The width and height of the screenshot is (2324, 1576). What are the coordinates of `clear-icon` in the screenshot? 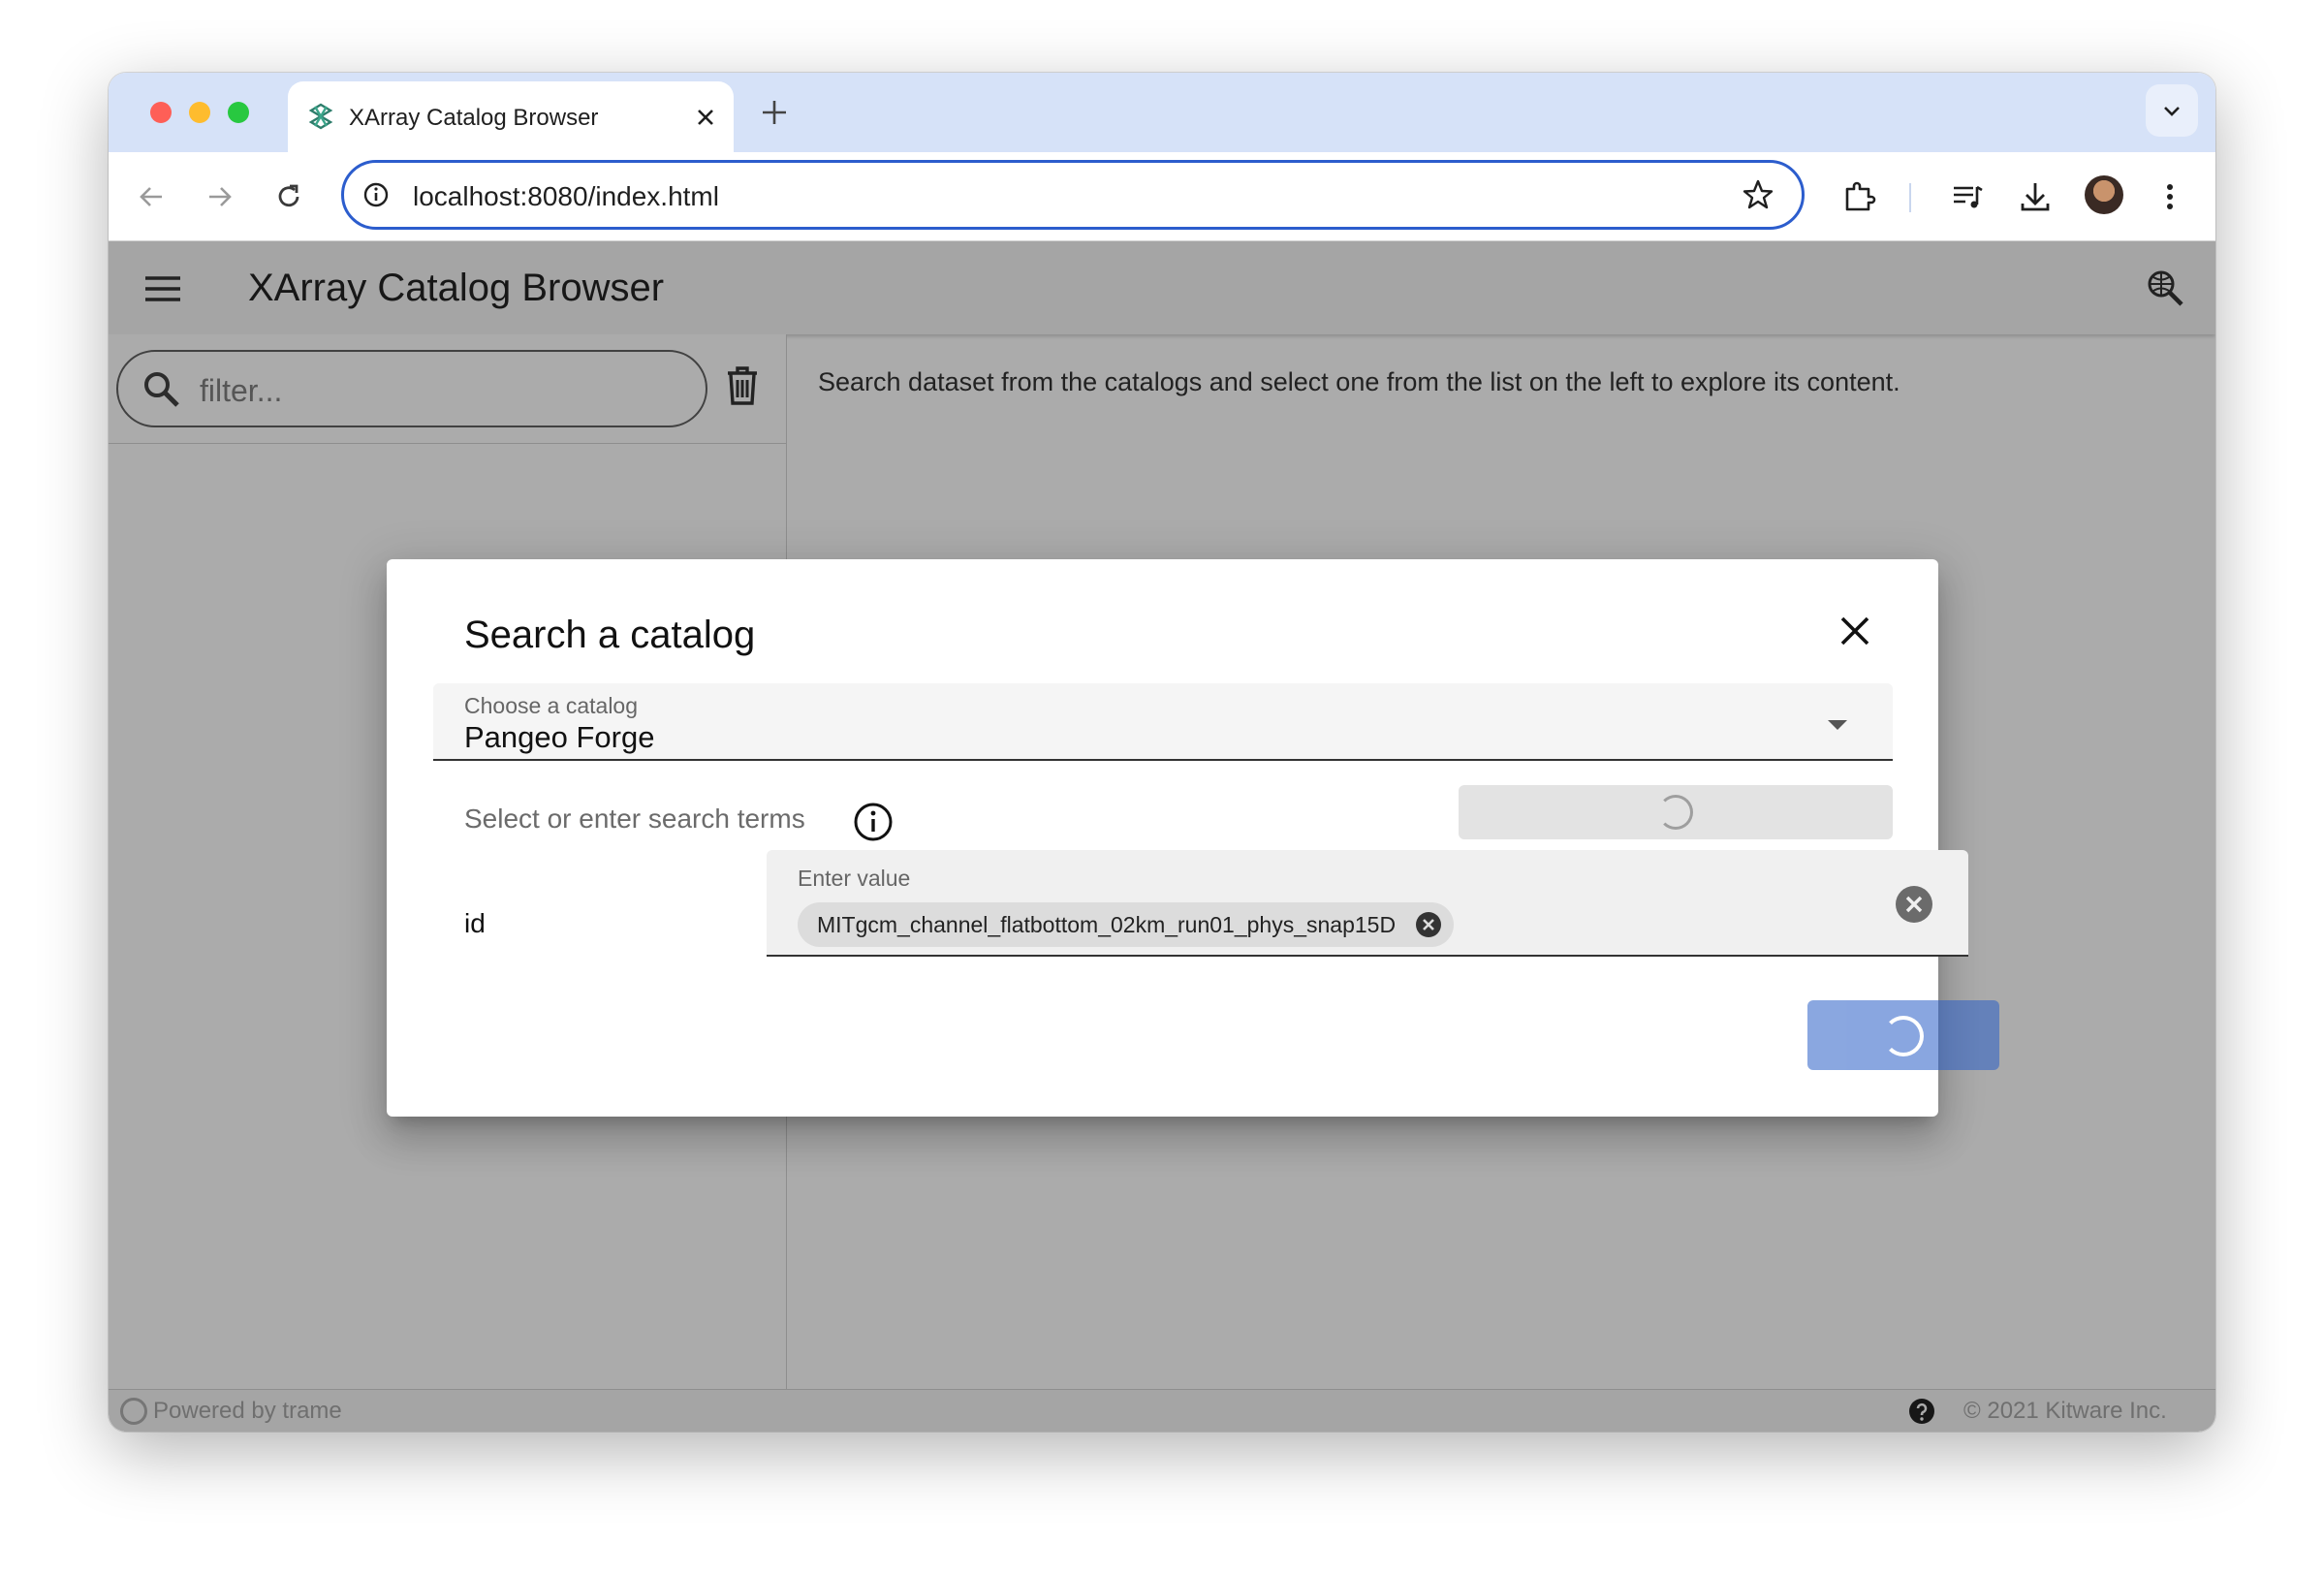 It's located at (1914, 904).